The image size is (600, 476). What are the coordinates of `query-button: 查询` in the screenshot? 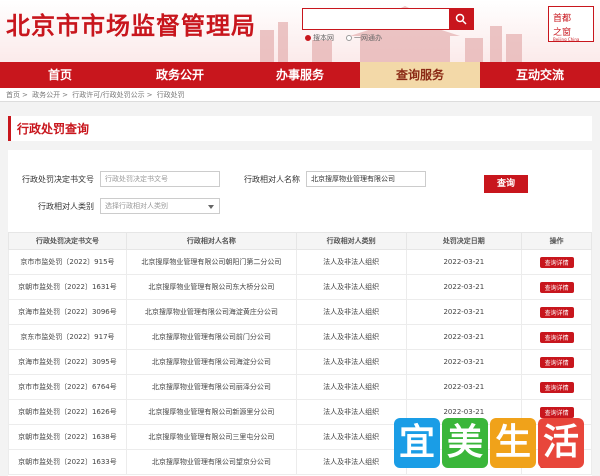 It's located at (506, 184).